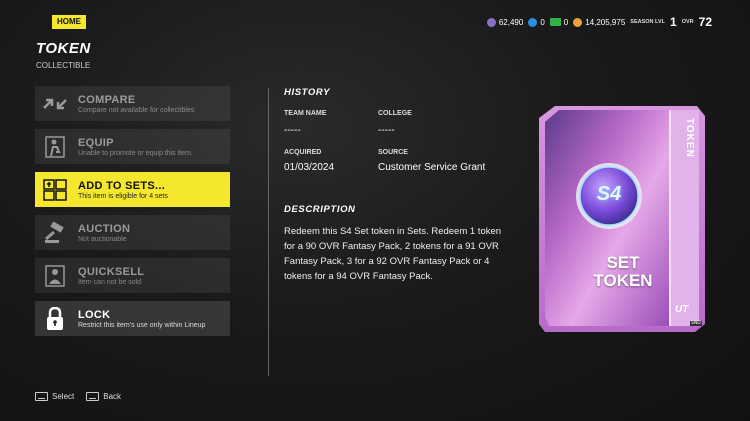 This screenshot has height=421, width=750. Describe the element at coordinates (110, 282) in the screenshot. I see `quicksell-desc: Item can not be sold` at that location.